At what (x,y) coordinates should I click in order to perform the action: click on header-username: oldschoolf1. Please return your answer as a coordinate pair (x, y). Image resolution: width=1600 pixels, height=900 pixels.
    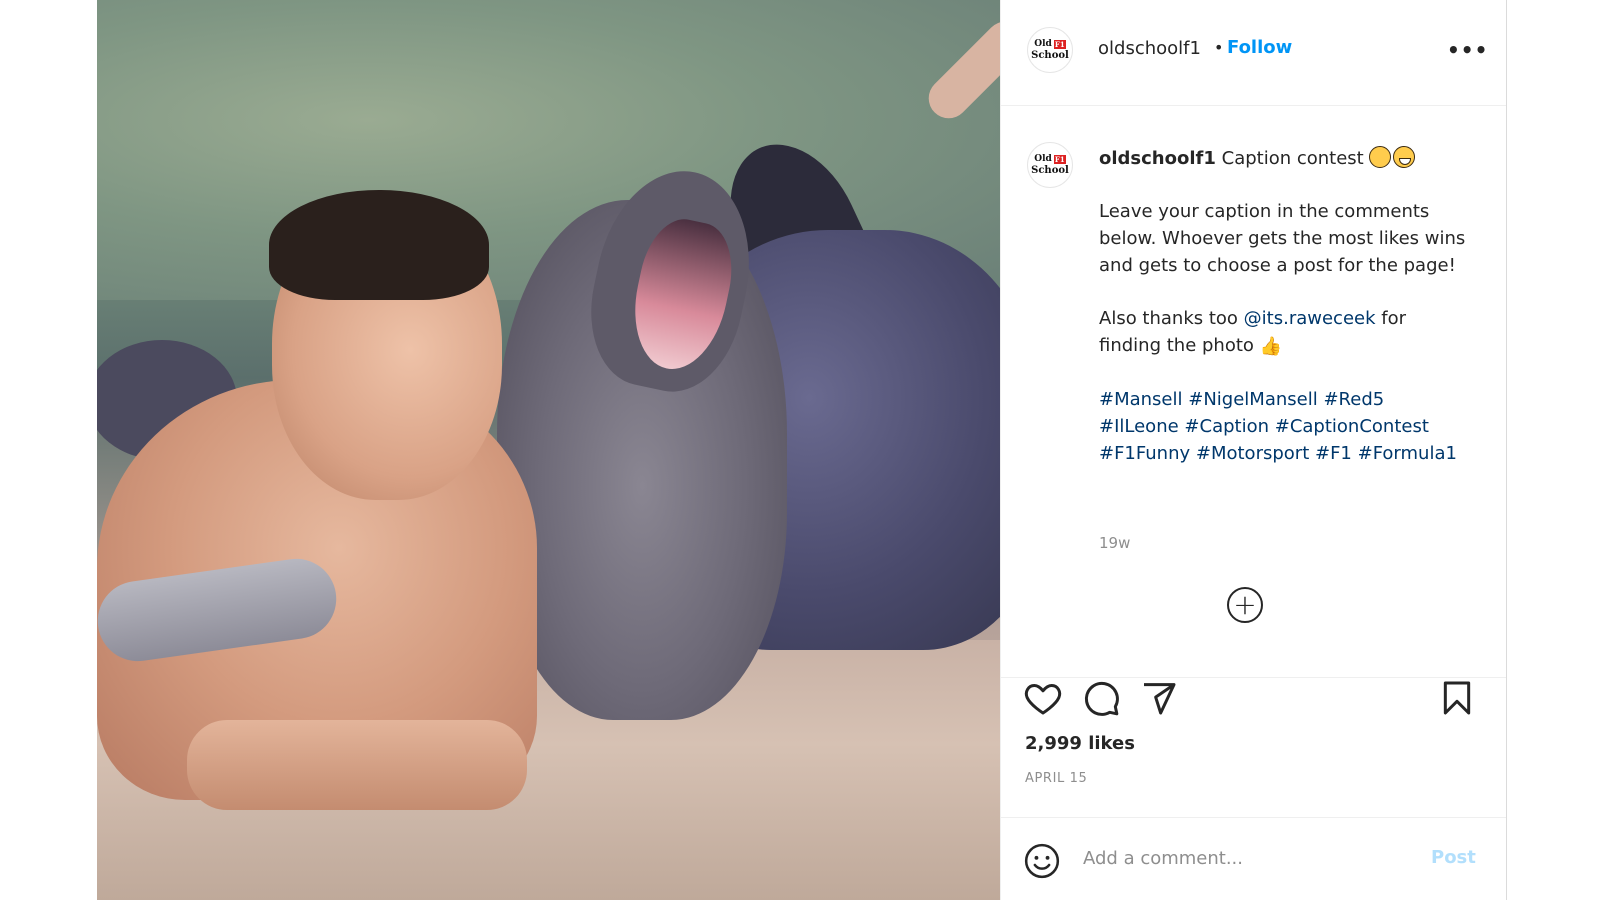
    Looking at the image, I should click on (1149, 48).